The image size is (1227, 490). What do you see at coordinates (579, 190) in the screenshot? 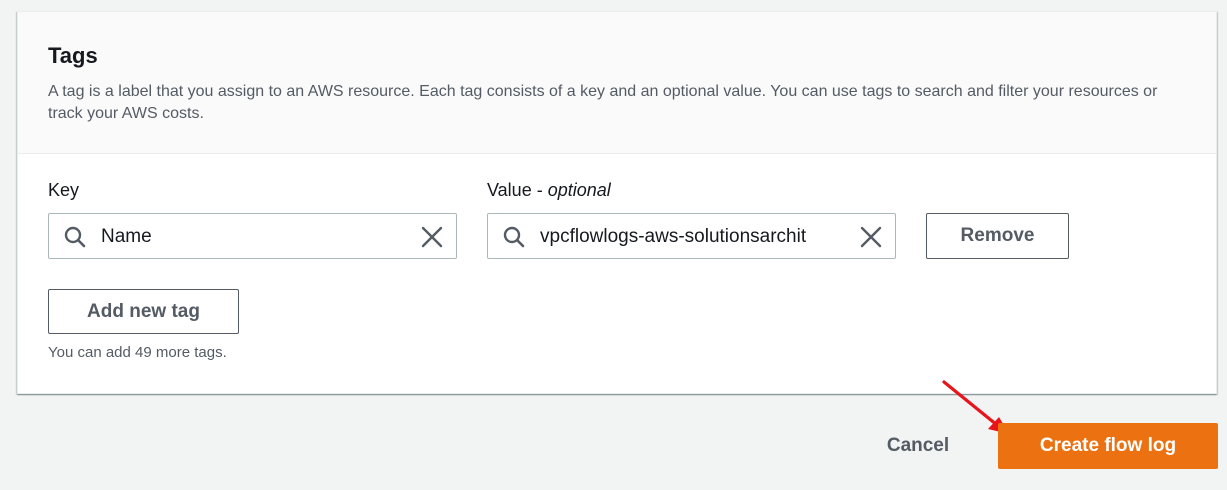
I see `value-label-optional: optional` at bounding box center [579, 190].